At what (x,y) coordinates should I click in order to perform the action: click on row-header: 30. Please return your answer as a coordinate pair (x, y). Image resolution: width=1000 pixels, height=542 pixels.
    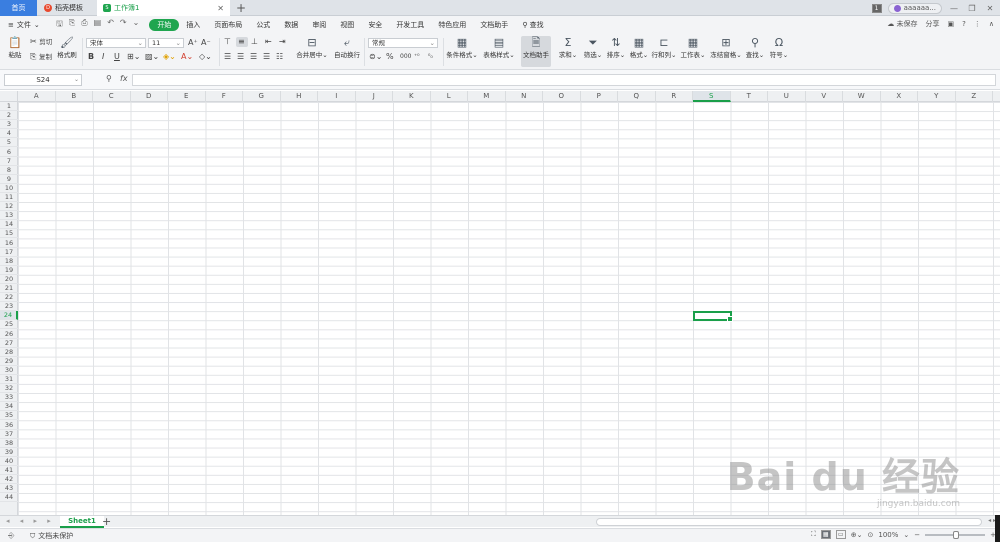
    Looking at the image, I should click on (9, 370).